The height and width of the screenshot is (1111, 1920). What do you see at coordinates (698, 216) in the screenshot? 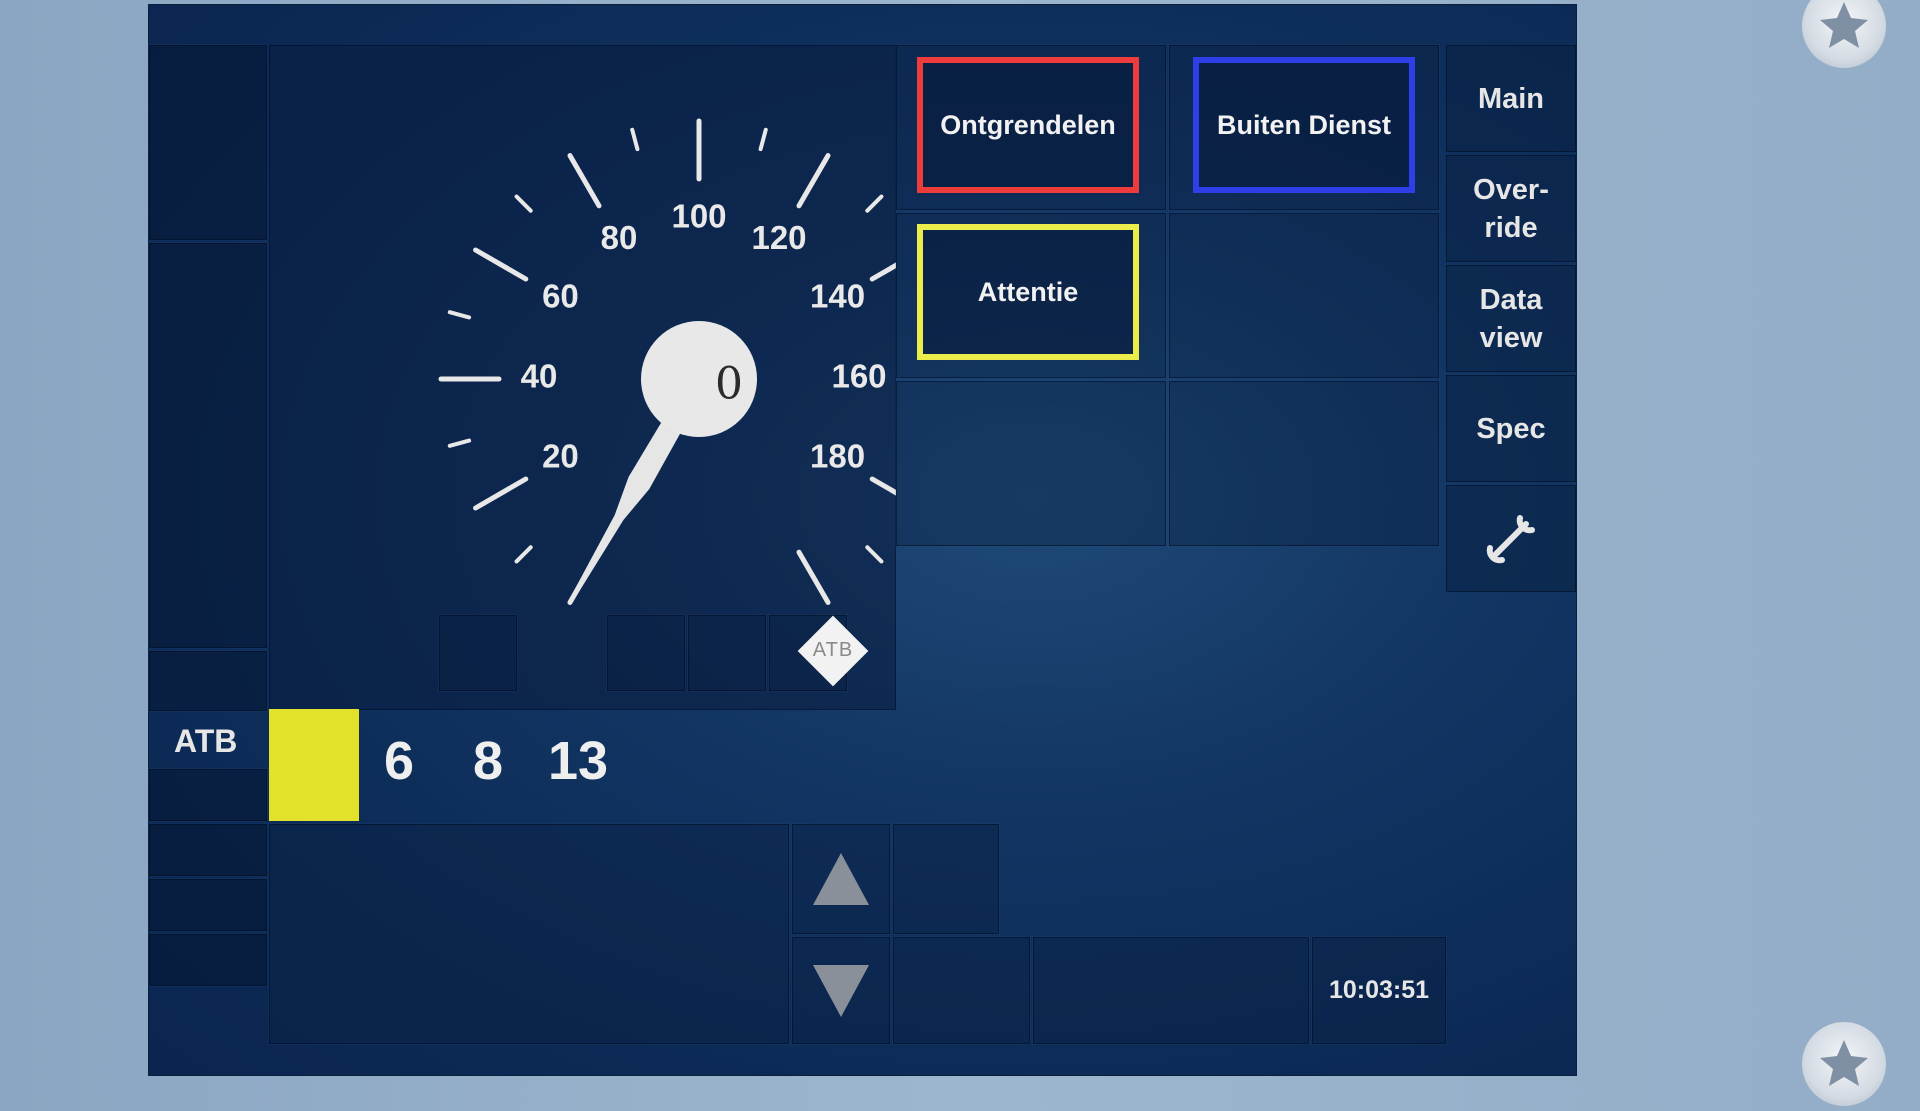
I see `dial-label: 100` at bounding box center [698, 216].